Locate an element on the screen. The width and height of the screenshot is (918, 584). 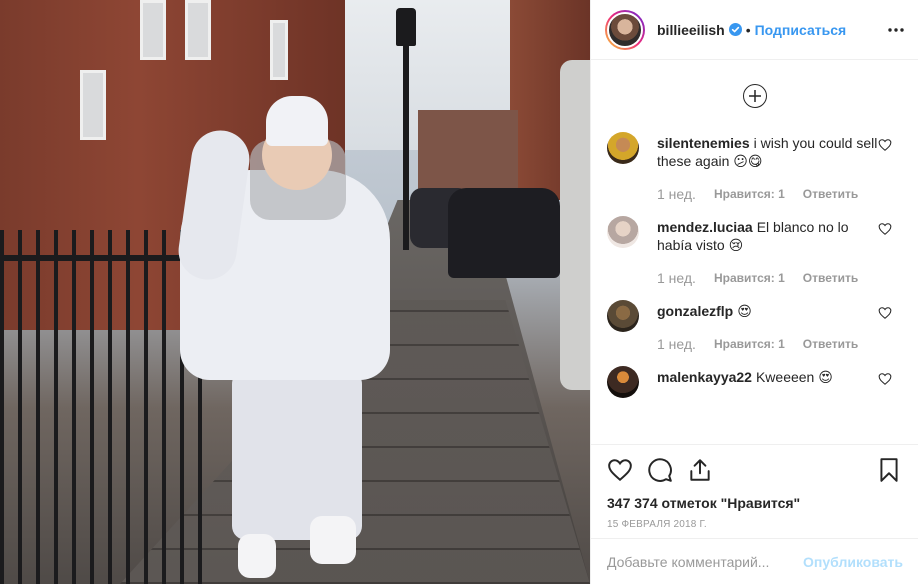
action-icons is located at coordinates (754, 470).